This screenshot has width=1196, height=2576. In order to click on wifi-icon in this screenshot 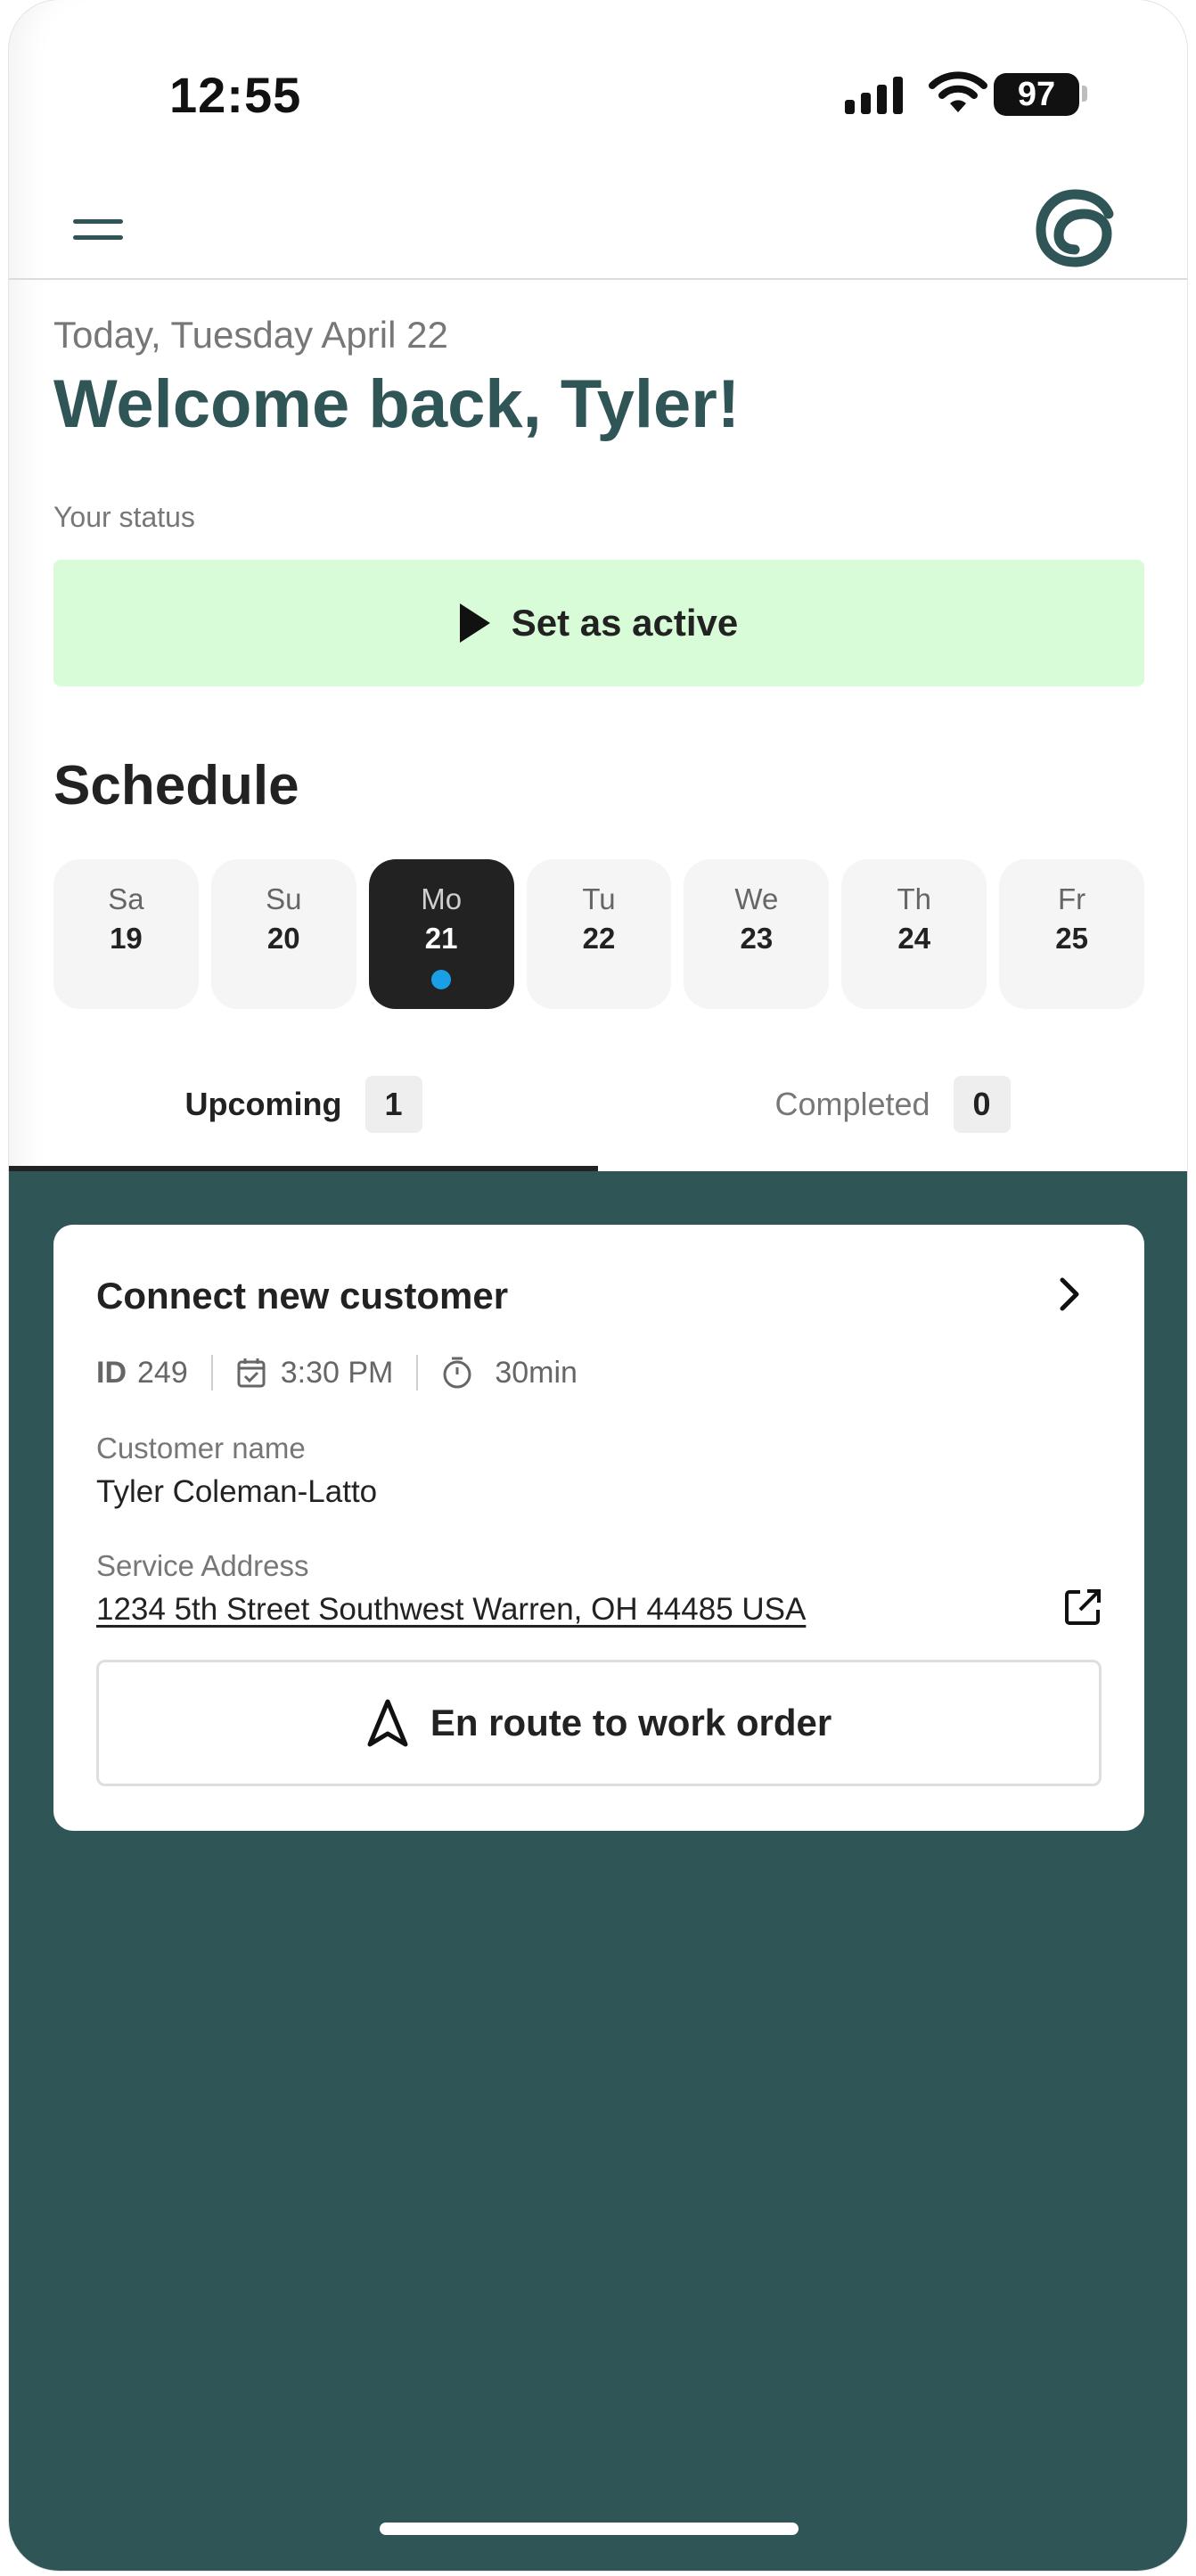, I will do `click(958, 91)`.